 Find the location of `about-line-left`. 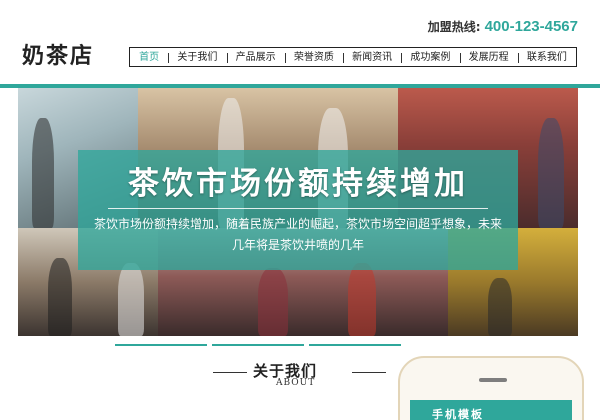

about-line-left is located at coordinates (230, 372).